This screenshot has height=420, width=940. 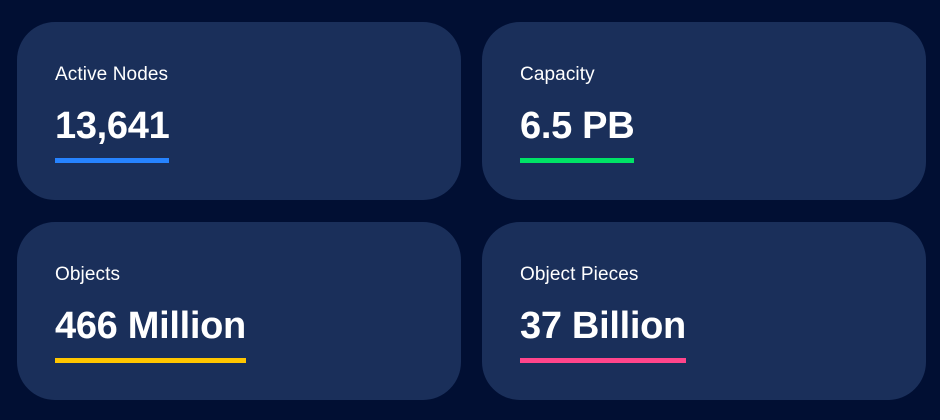 What do you see at coordinates (112, 126) in the screenshot?
I see `stat-value: 13,641` at bounding box center [112, 126].